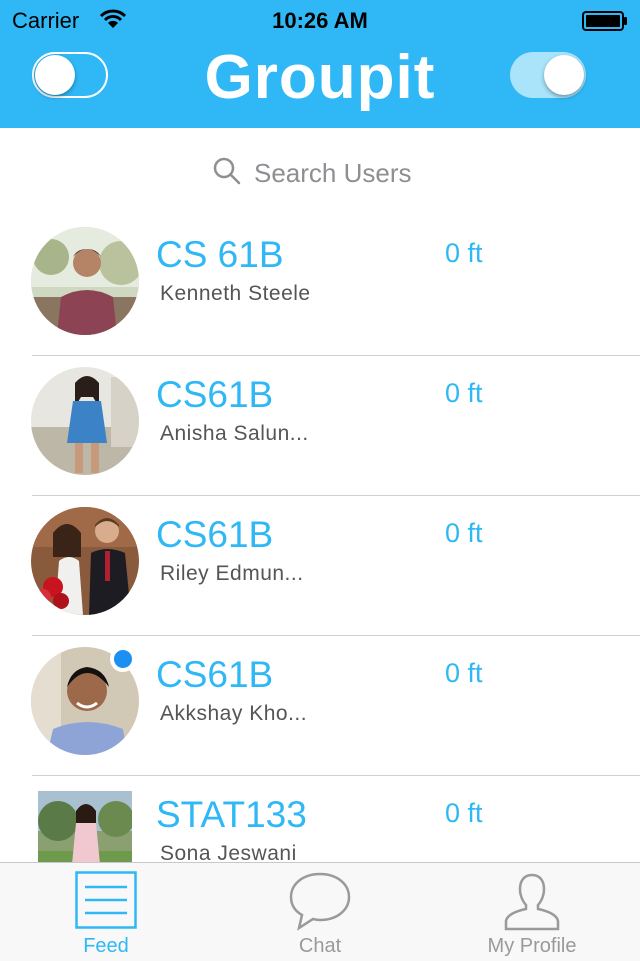  Describe the element at coordinates (320, 946) in the screenshot. I see `tab-label: Chat` at that location.